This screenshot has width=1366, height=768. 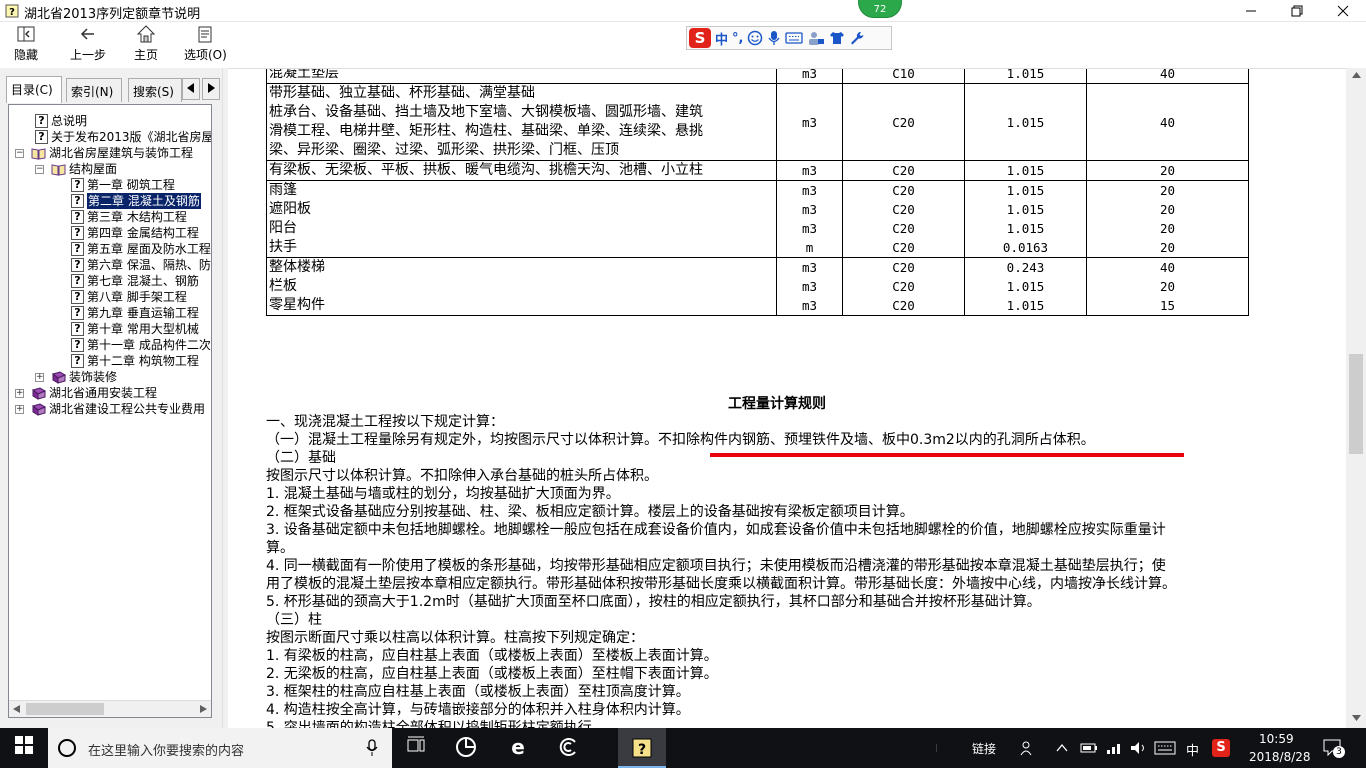 I want to click on network-icon, so click(x=1115, y=748).